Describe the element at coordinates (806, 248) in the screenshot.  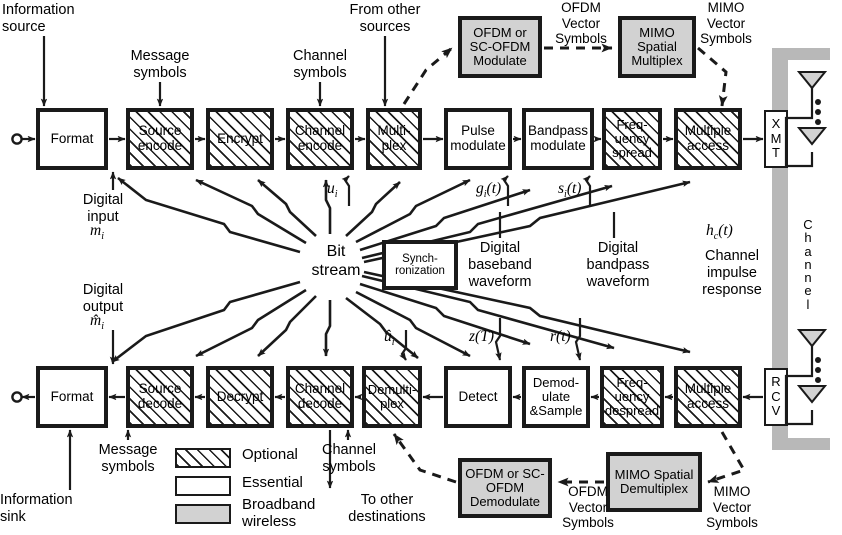
I see `antenna-layer` at that location.